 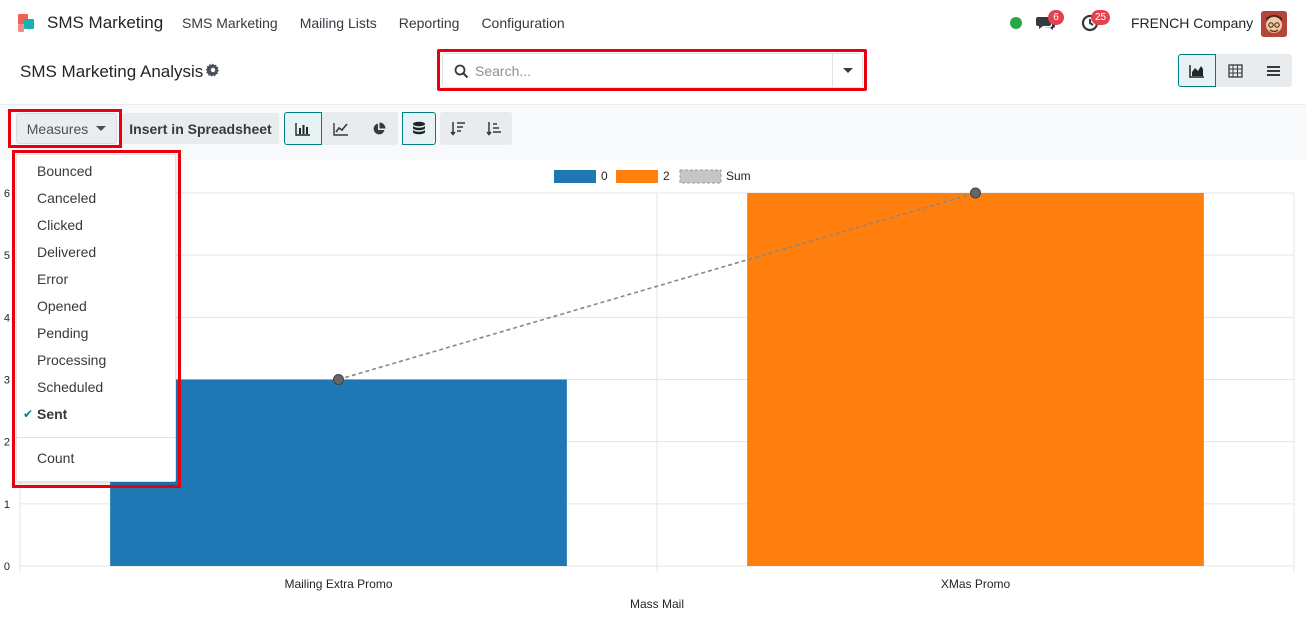 I want to click on measure-item-canceled: Canceled, so click(x=96, y=198).